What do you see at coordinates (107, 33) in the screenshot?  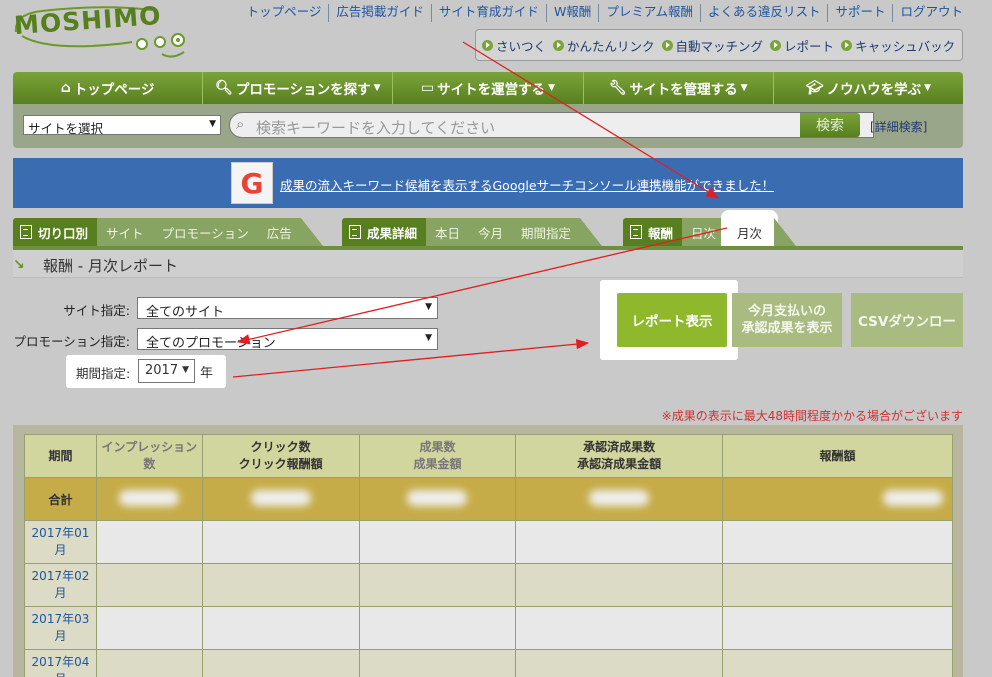 I see `moshimo-logo: MOSHIMO` at bounding box center [107, 33].